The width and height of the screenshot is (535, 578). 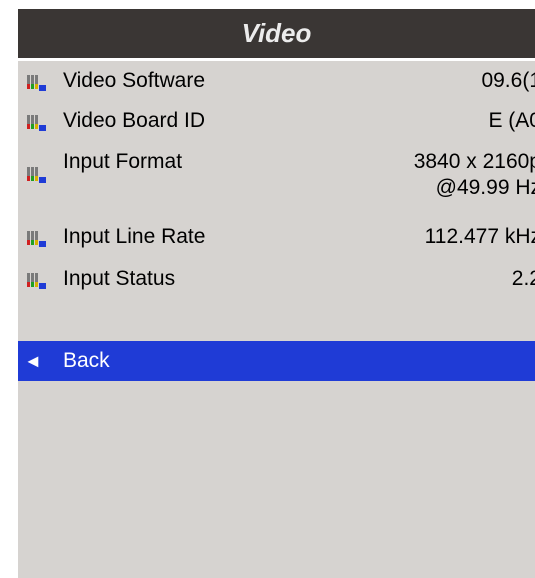 I want to click on row-video-board-id: Video Board ID E (A0, so click(x=276, y=121).